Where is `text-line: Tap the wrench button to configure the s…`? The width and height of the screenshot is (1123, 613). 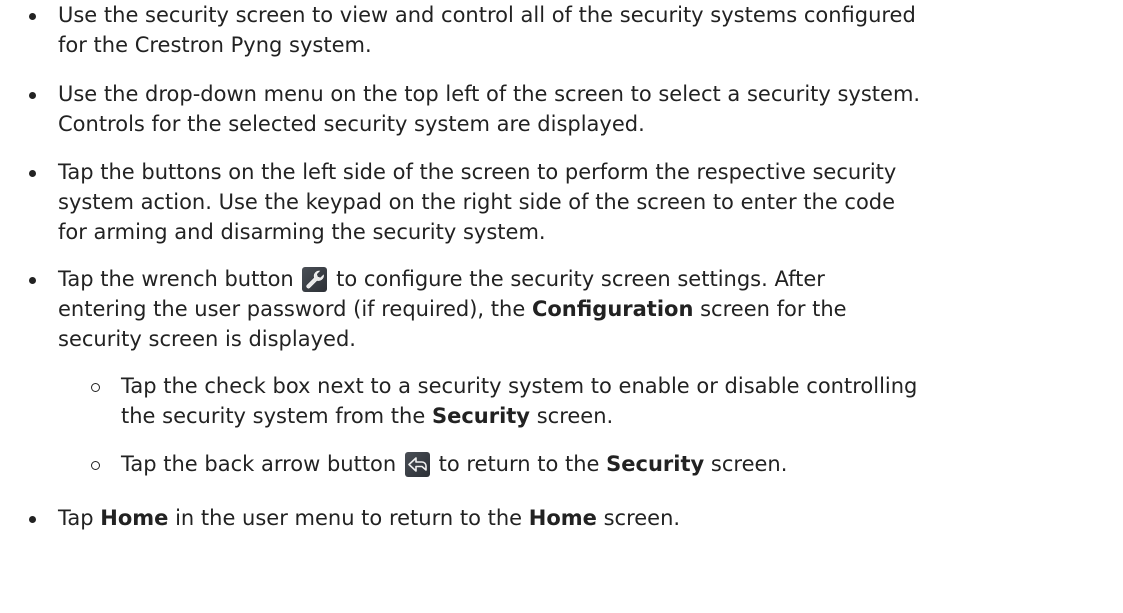 text-line: Tap the wrench button to configure the s… is located at coordinates (588, 279).